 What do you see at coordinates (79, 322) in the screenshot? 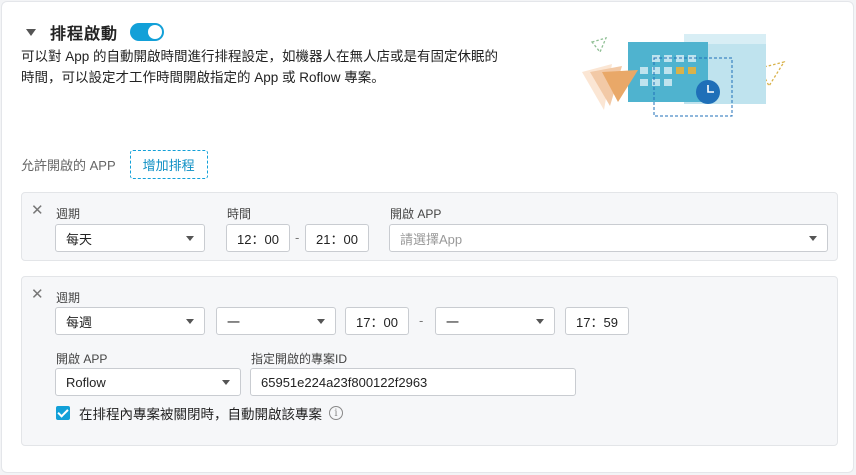
I see `period-select-value: 每週` at bounding box center [79, 322].